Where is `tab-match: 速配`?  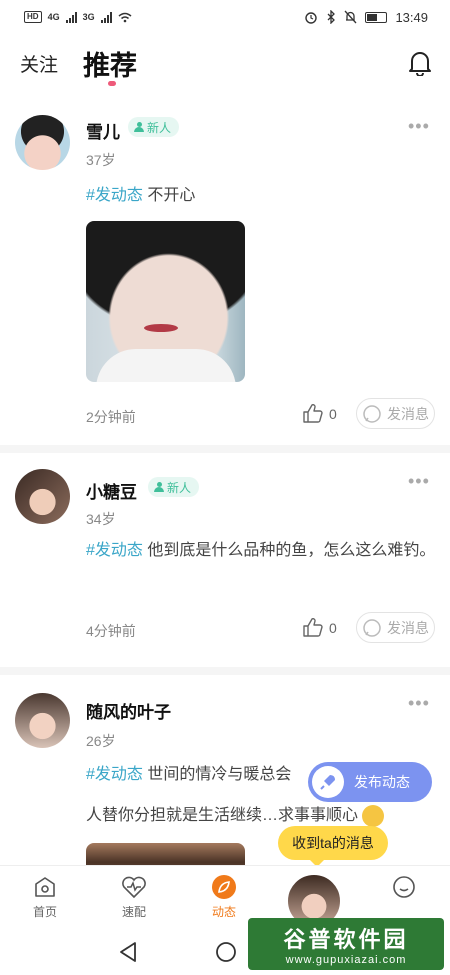 tab-match: 速配 is located at coordinates (134, 897).